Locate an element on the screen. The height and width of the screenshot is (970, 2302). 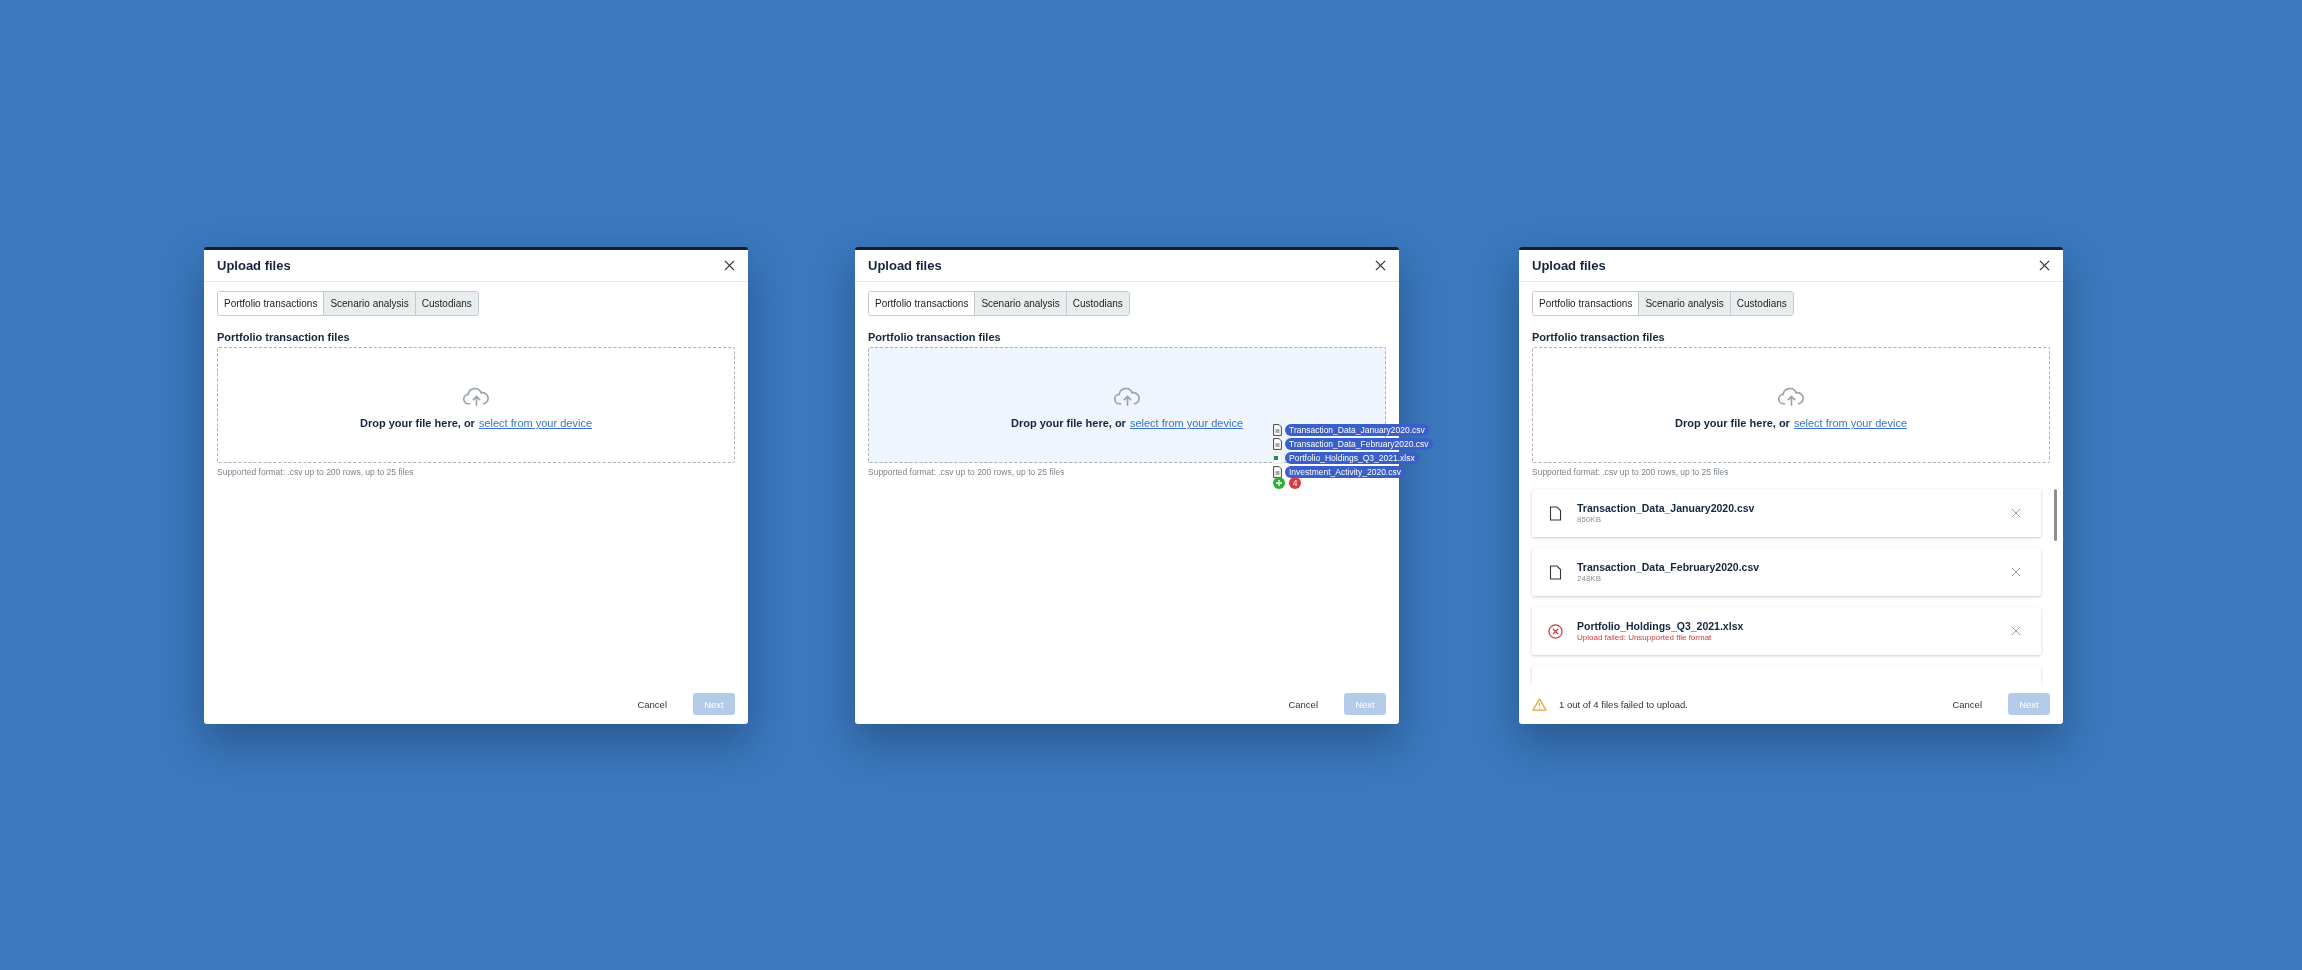
error-message: Upload failed: Unsupported file format is located at coordinates (1645, 637).